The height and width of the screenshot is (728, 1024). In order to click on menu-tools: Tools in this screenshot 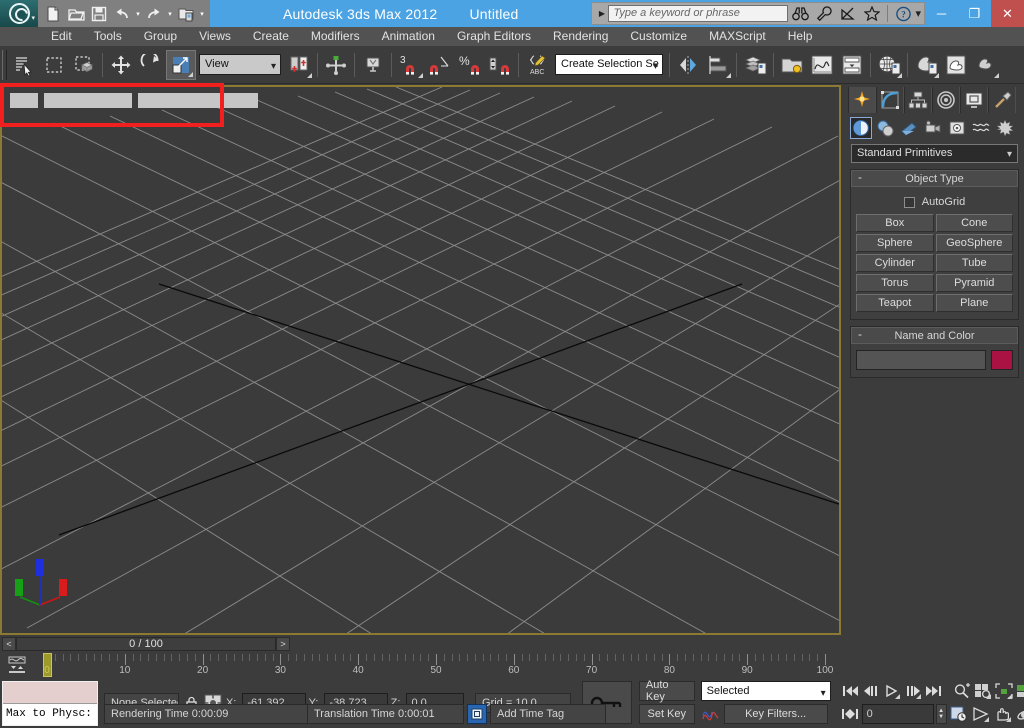, I will do `click(108, 36)`.